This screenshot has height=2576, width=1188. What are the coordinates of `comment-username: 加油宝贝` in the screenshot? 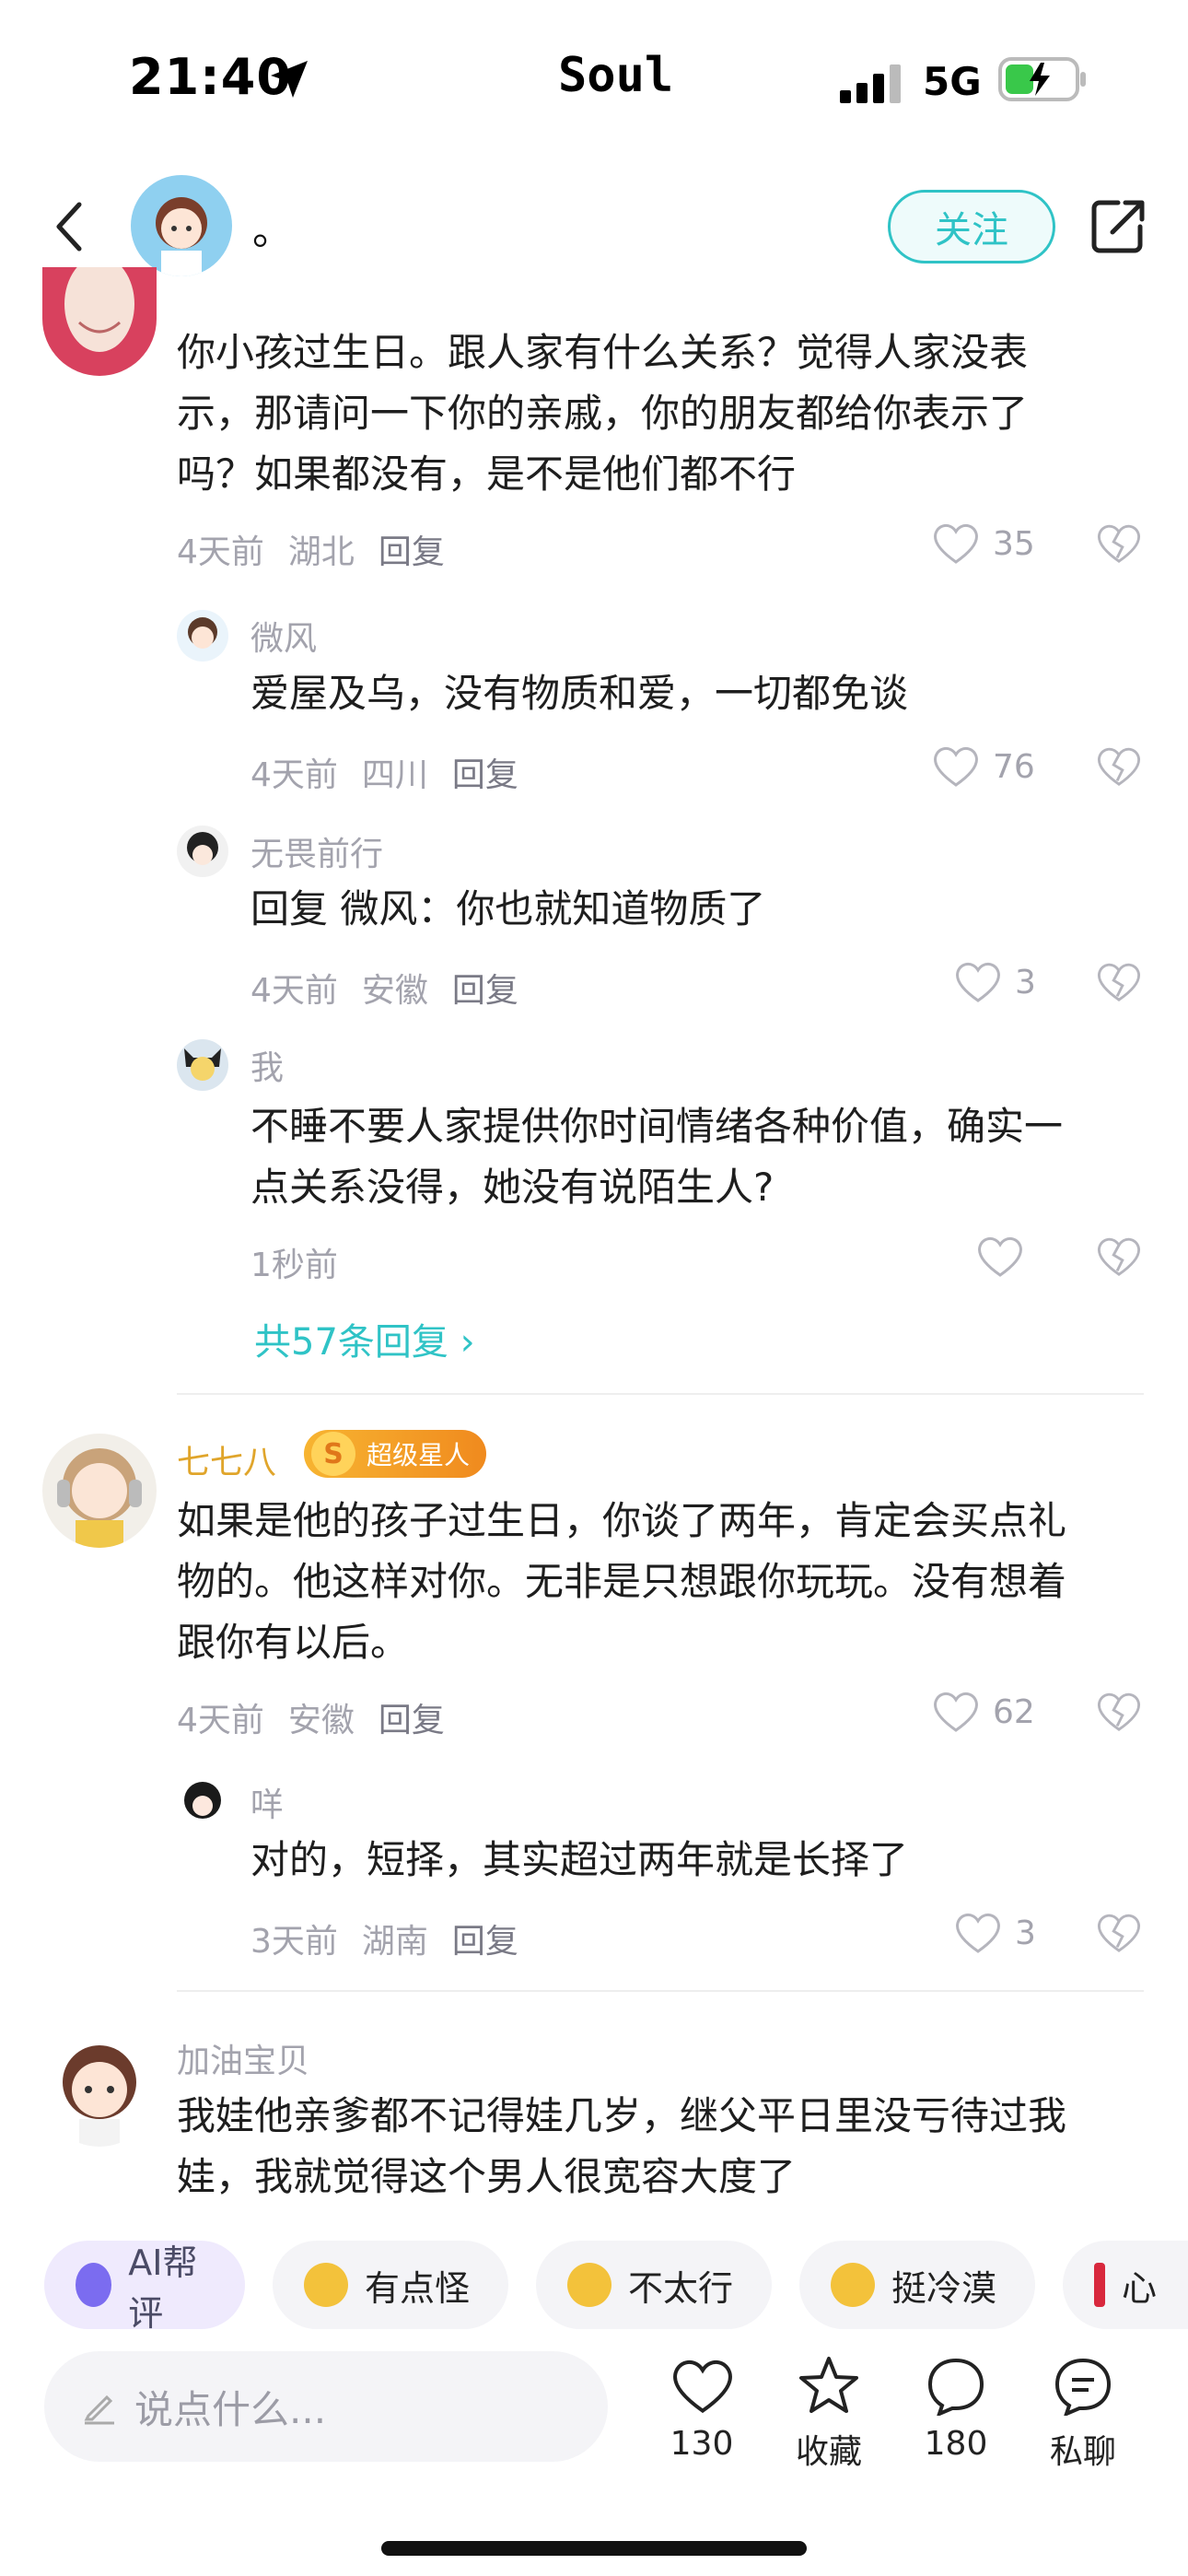 It's located at (243, 2058).